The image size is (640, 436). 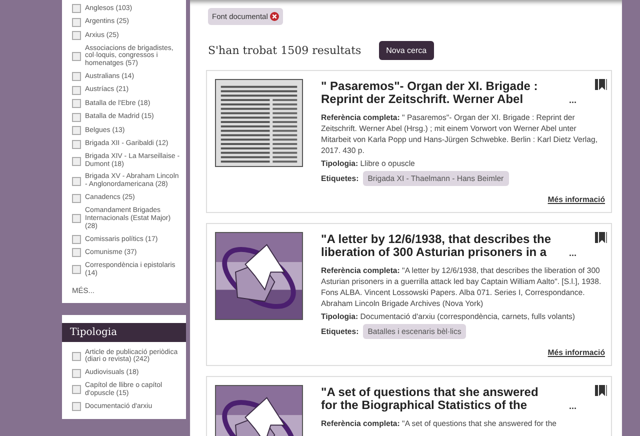 I want to click on result-title: "A letter by 12/6/1938, that describes the liberation of 300 Asturian prisoners in a, so click(x=437, y=245).